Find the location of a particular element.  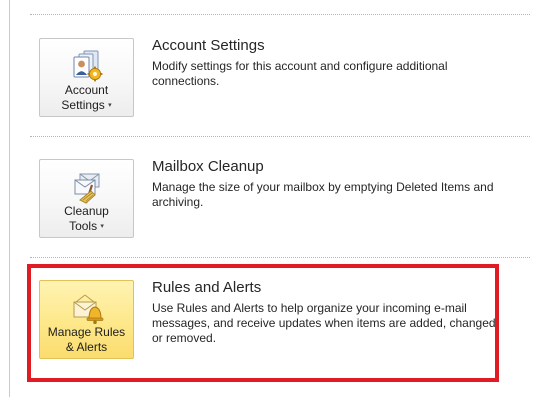

account-settings-label-line1: Account is located at coordinates (86, 90).